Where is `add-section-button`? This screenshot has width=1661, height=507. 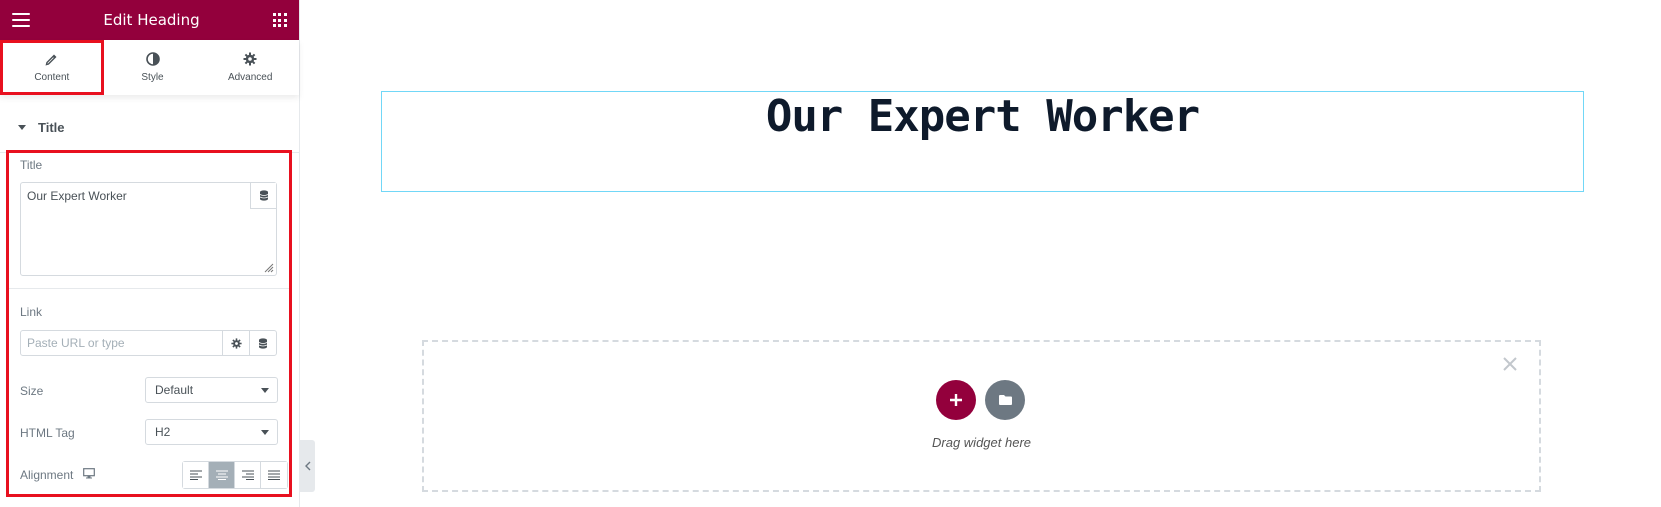
add-section-button is located at coordinates (956, 400).